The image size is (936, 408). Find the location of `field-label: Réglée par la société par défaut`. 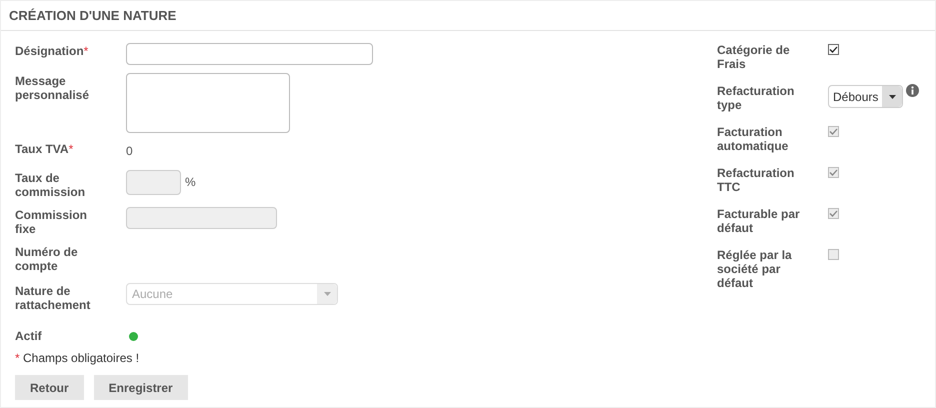

field-label: Réglée par la société par défaut is located at coordinates (755, 269).